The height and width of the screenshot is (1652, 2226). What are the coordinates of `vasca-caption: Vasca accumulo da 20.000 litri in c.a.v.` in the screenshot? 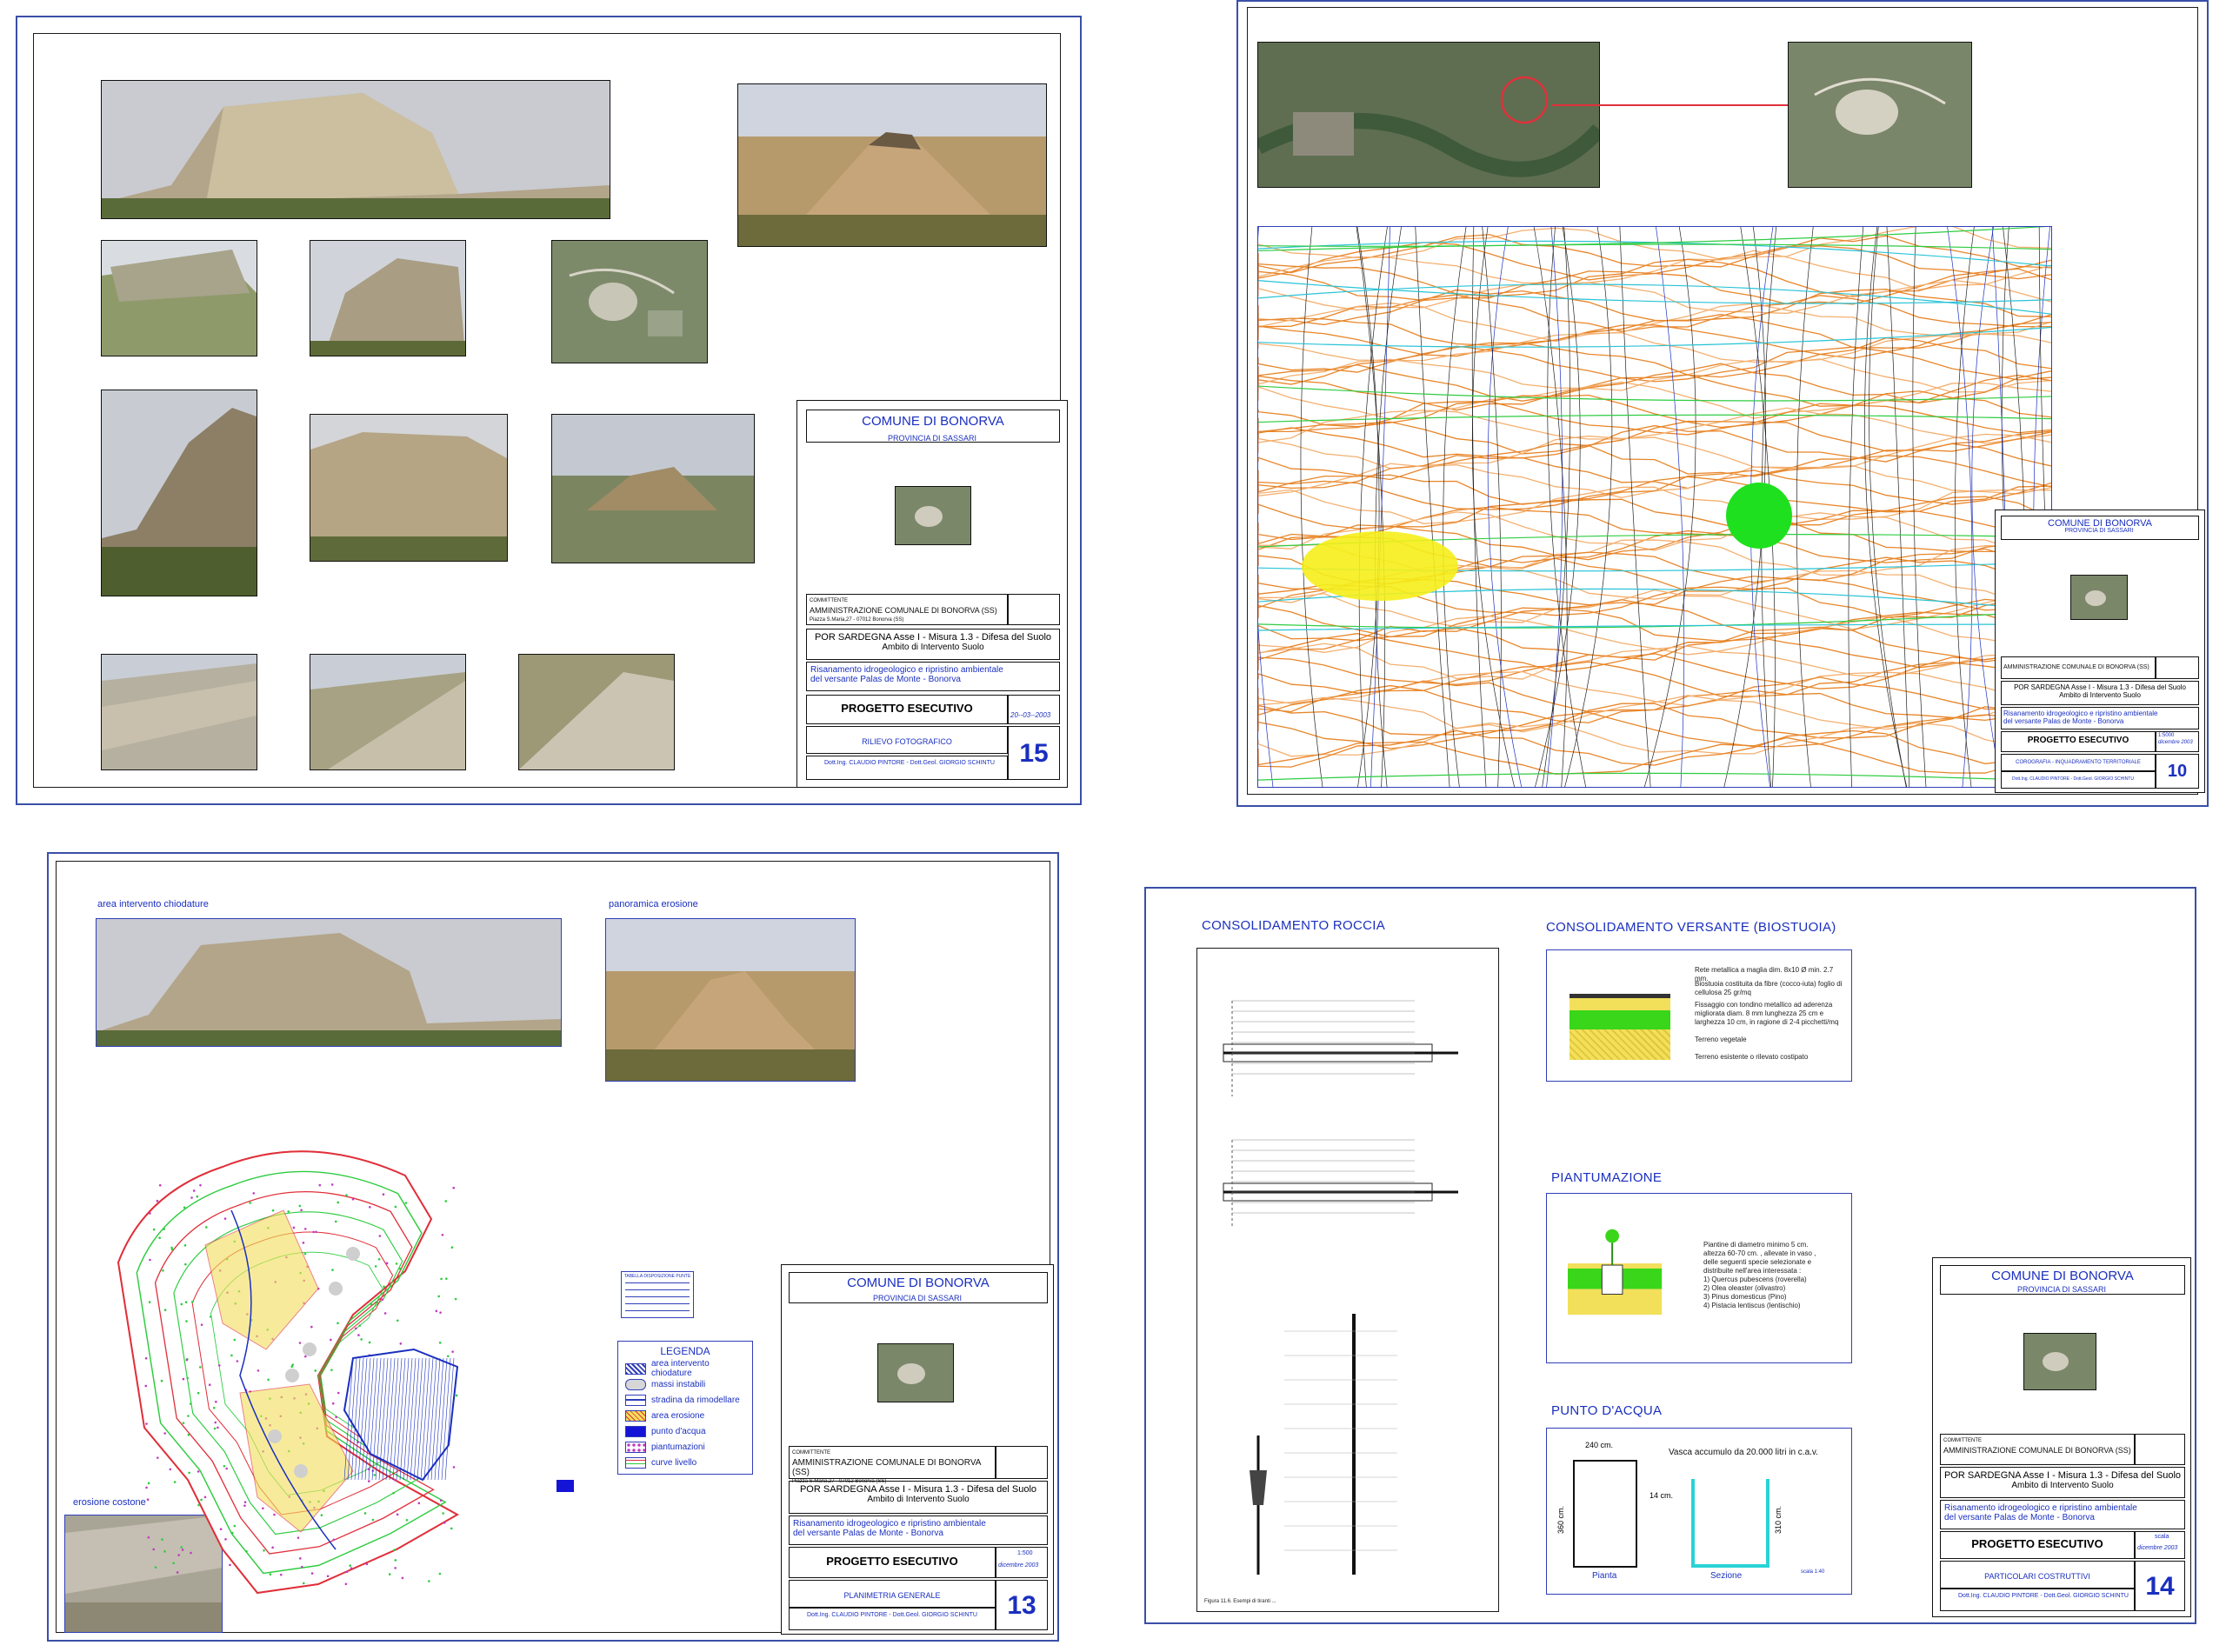 It's located at (1743, 1452).